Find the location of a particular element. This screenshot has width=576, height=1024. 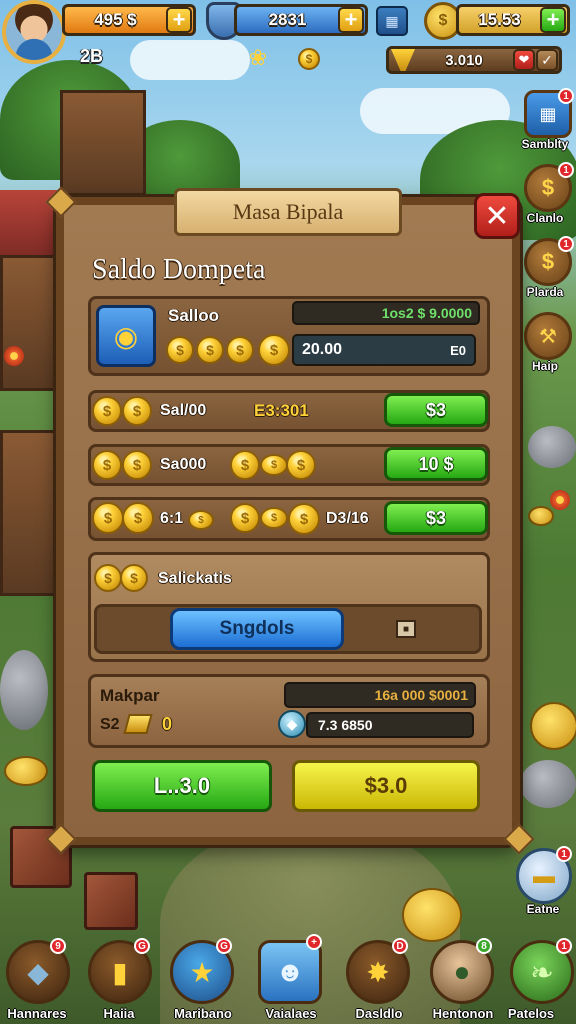

saldo-target-value: 1os2 $ 9.0000 is located at coordinates (426, 313).